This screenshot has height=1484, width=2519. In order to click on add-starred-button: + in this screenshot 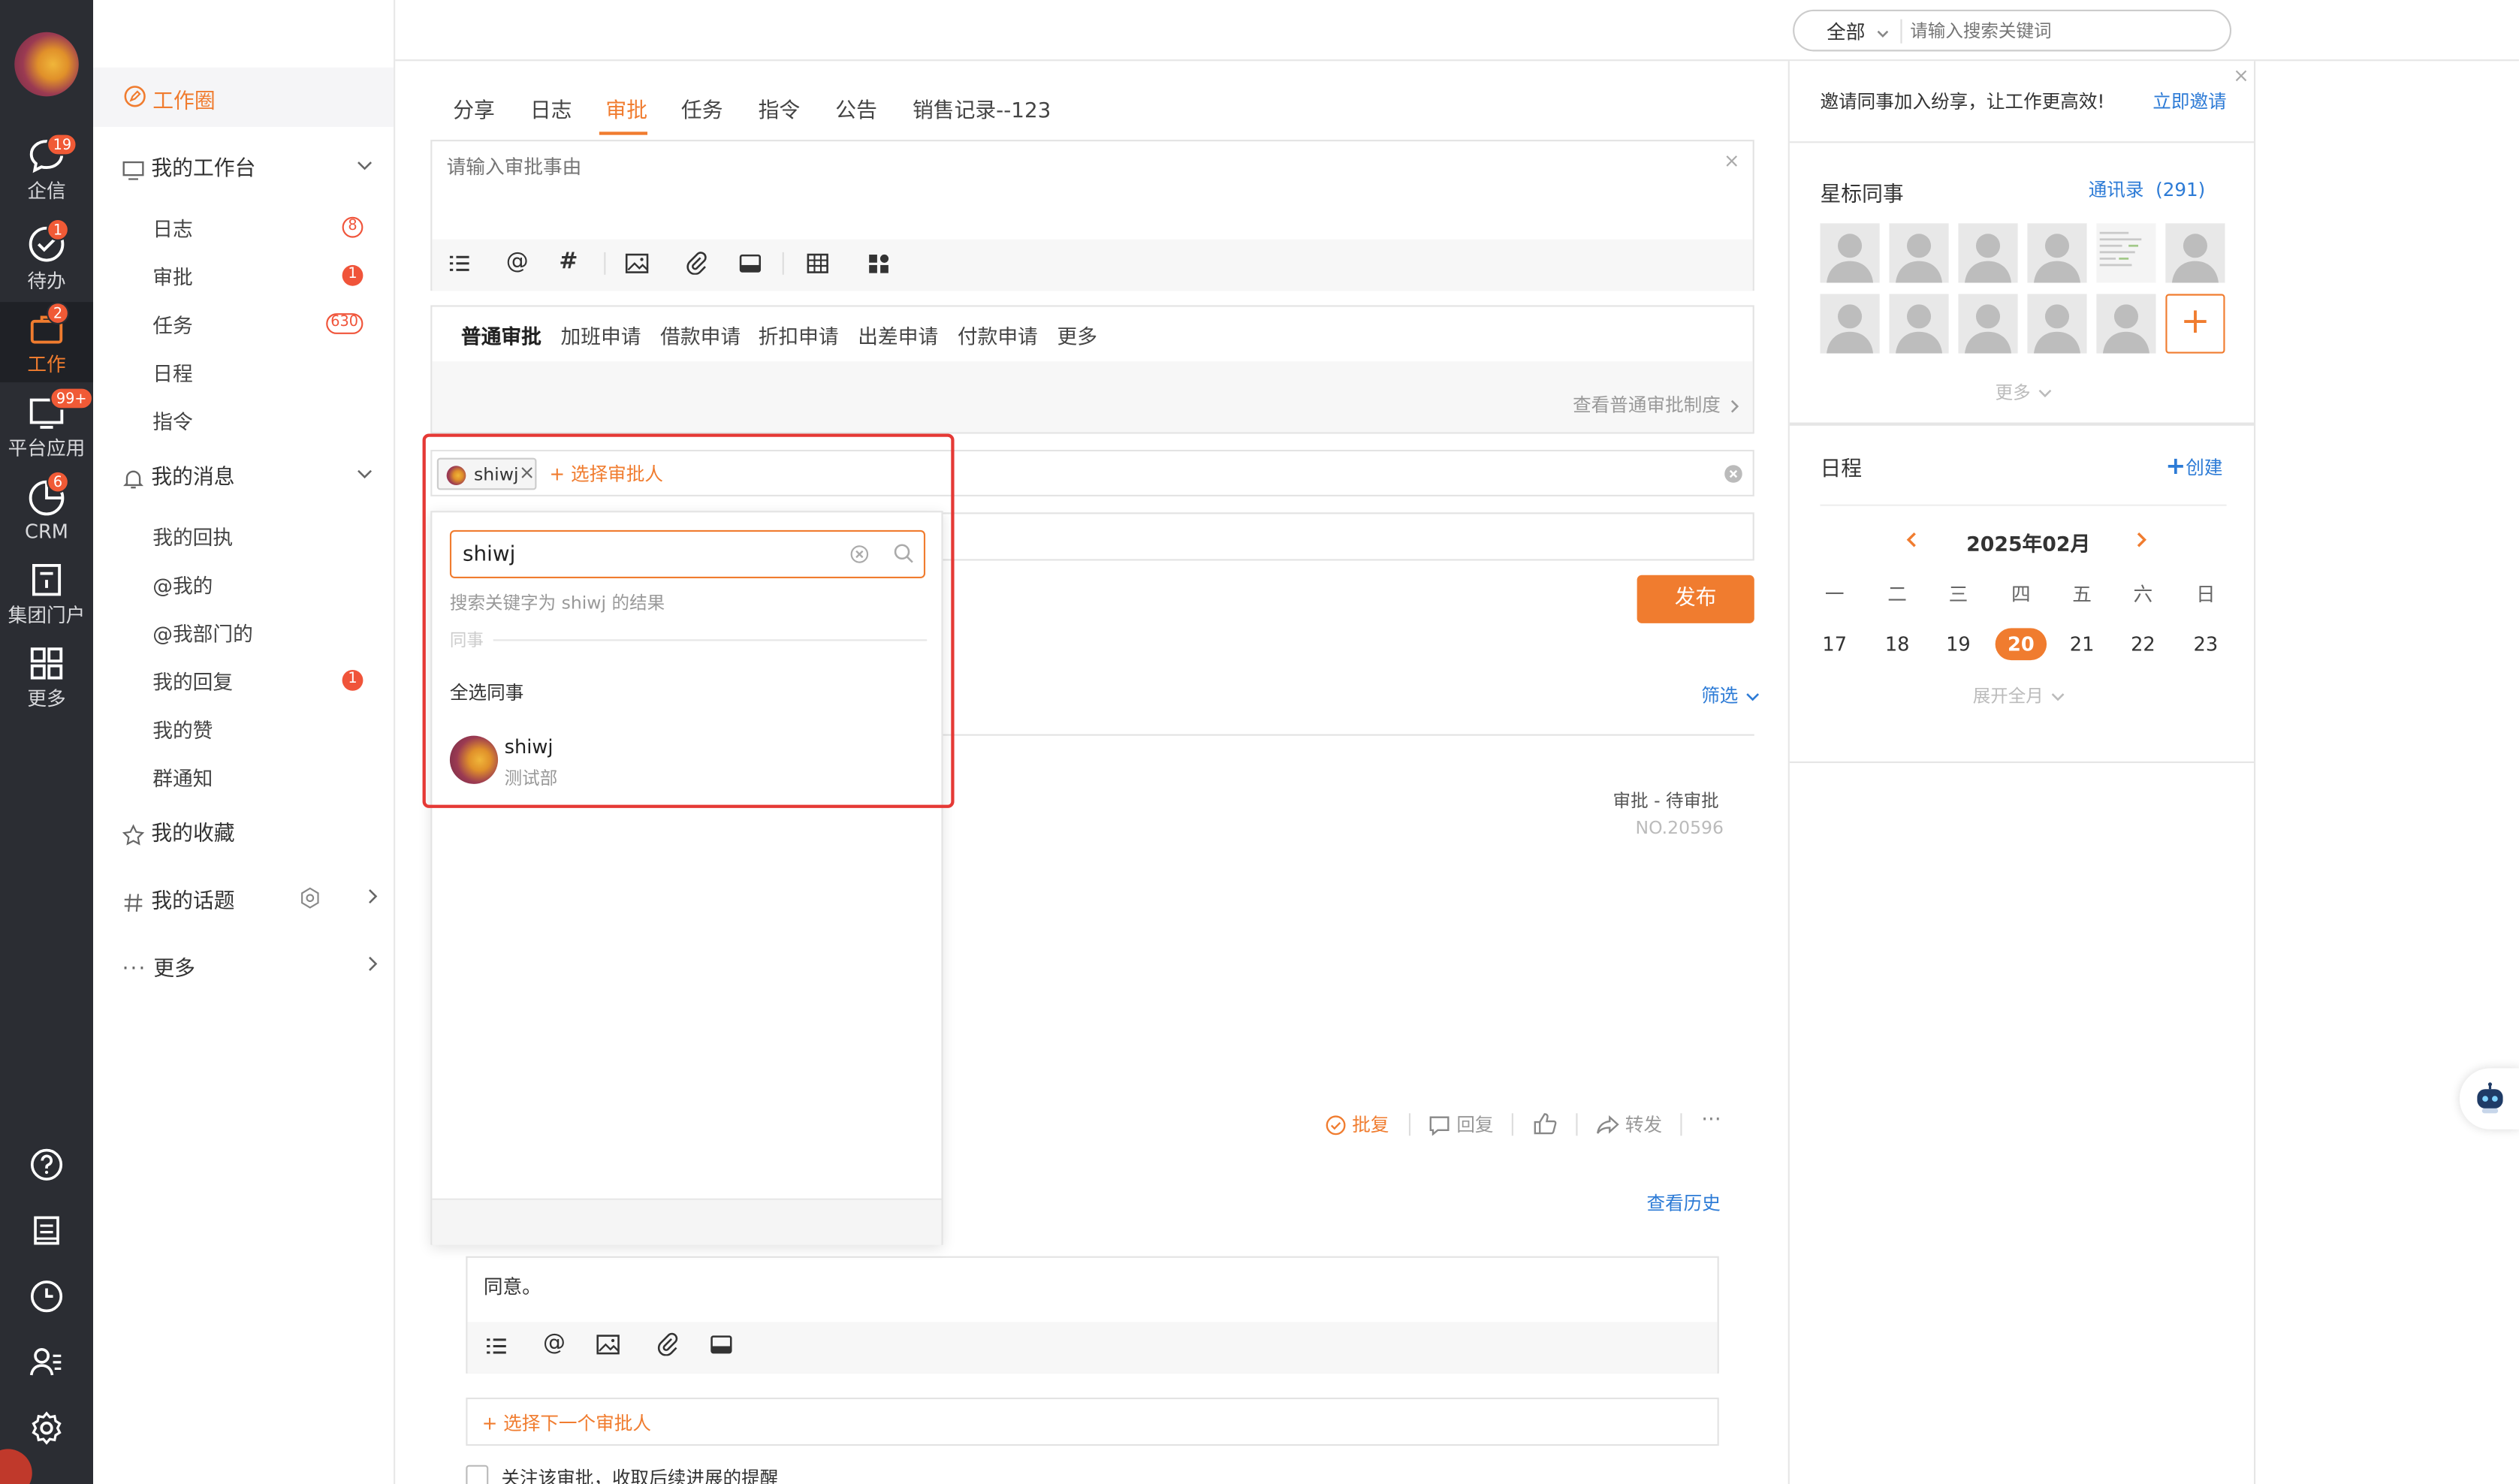, I will do `click(2195, 324)`.